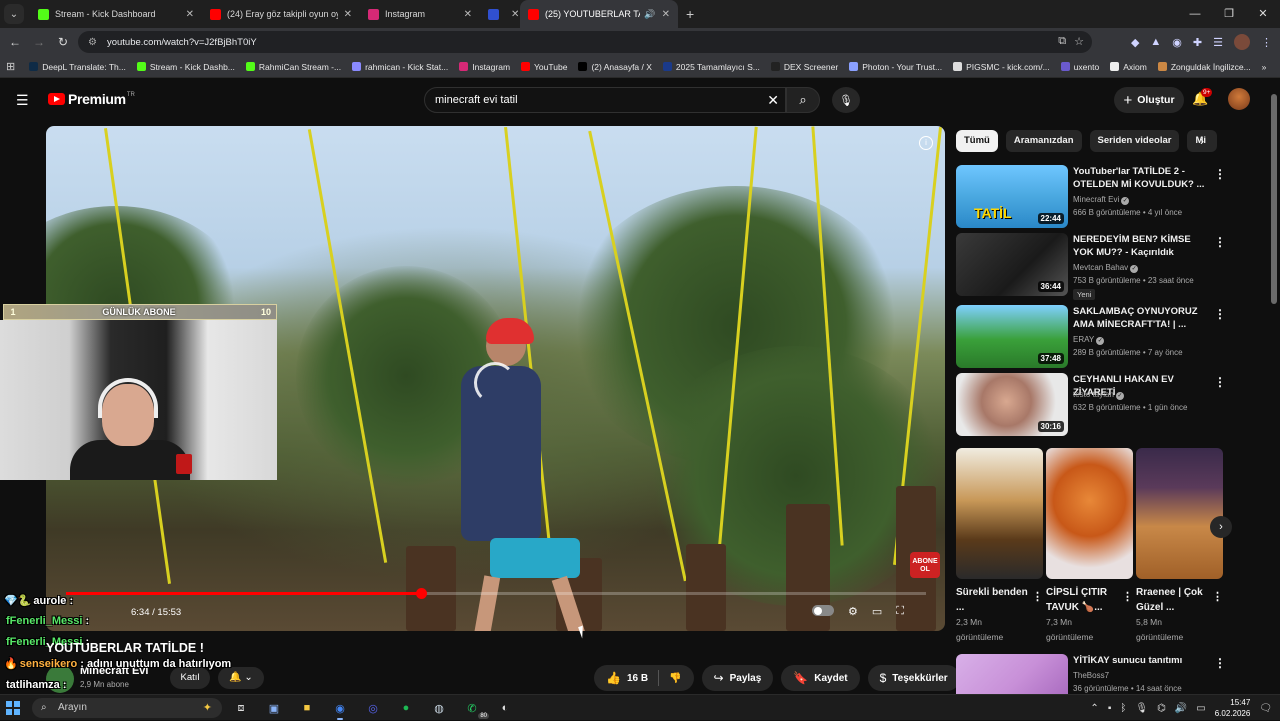 The width and height of the screenshot is (1280, 721). Describe the element at coordinates (1149, 100) in the screenshot. I see `create-button: + Oluştur` at that location.